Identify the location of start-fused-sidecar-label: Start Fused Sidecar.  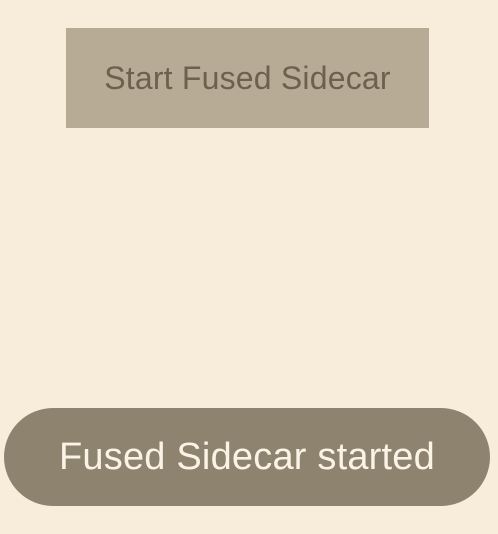
(247, 77).